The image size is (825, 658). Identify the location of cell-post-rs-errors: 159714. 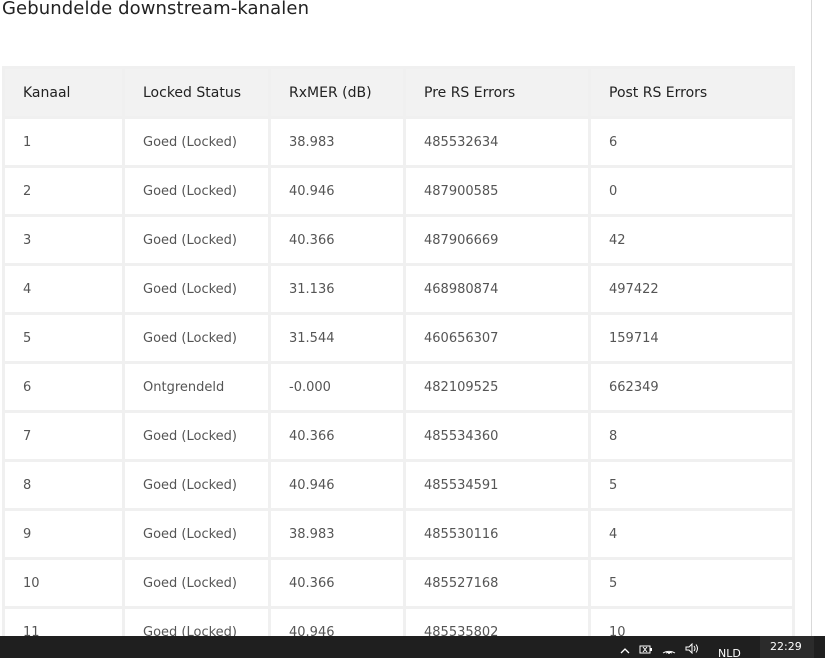
(691, 338).